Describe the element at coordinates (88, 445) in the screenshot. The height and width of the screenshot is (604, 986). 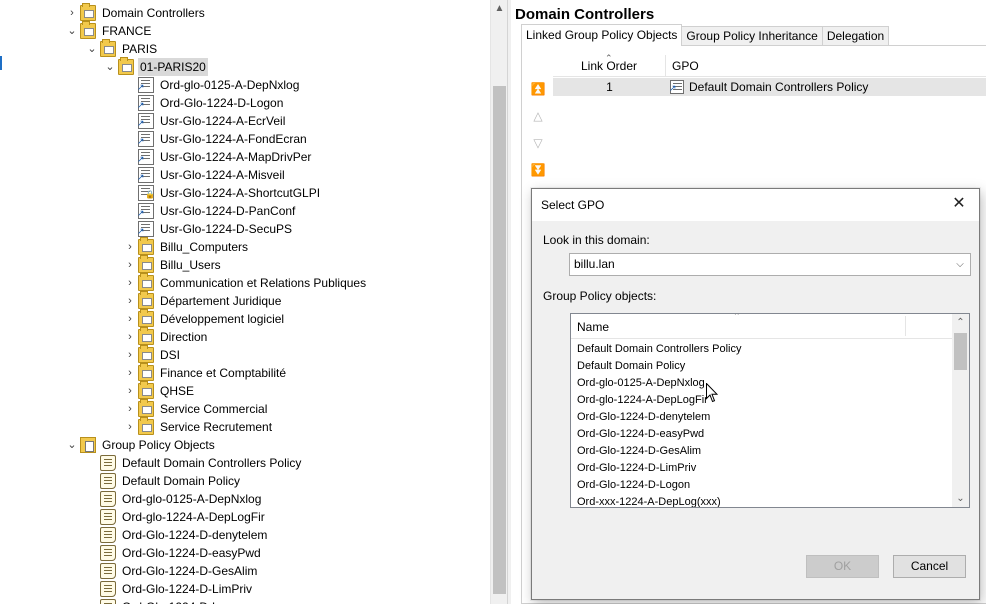
I see `gpo-container-icon` at that location.